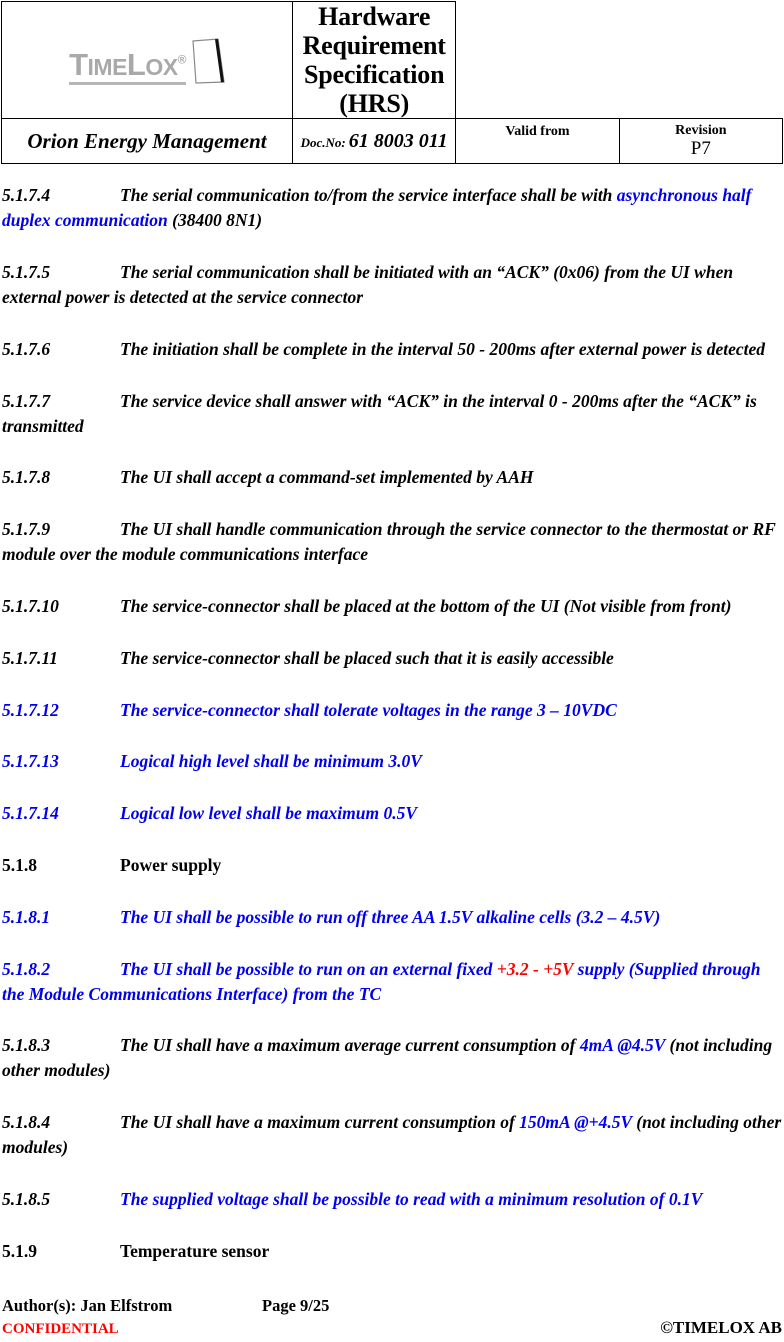 The image size is (784, 1342). I want to click on clause-number: 5.1.8.5, so click(26, 1198).